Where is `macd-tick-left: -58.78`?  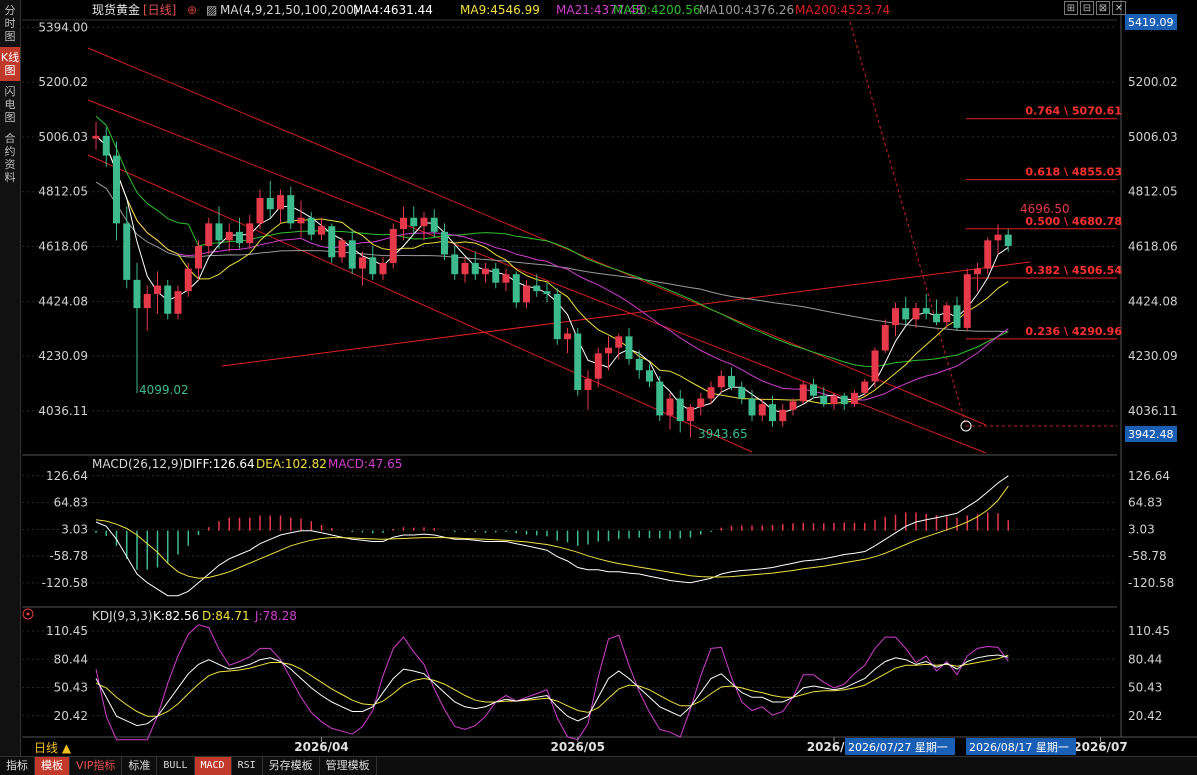
macd-tick-left: -58.78 is located at coordinates (68, 556).